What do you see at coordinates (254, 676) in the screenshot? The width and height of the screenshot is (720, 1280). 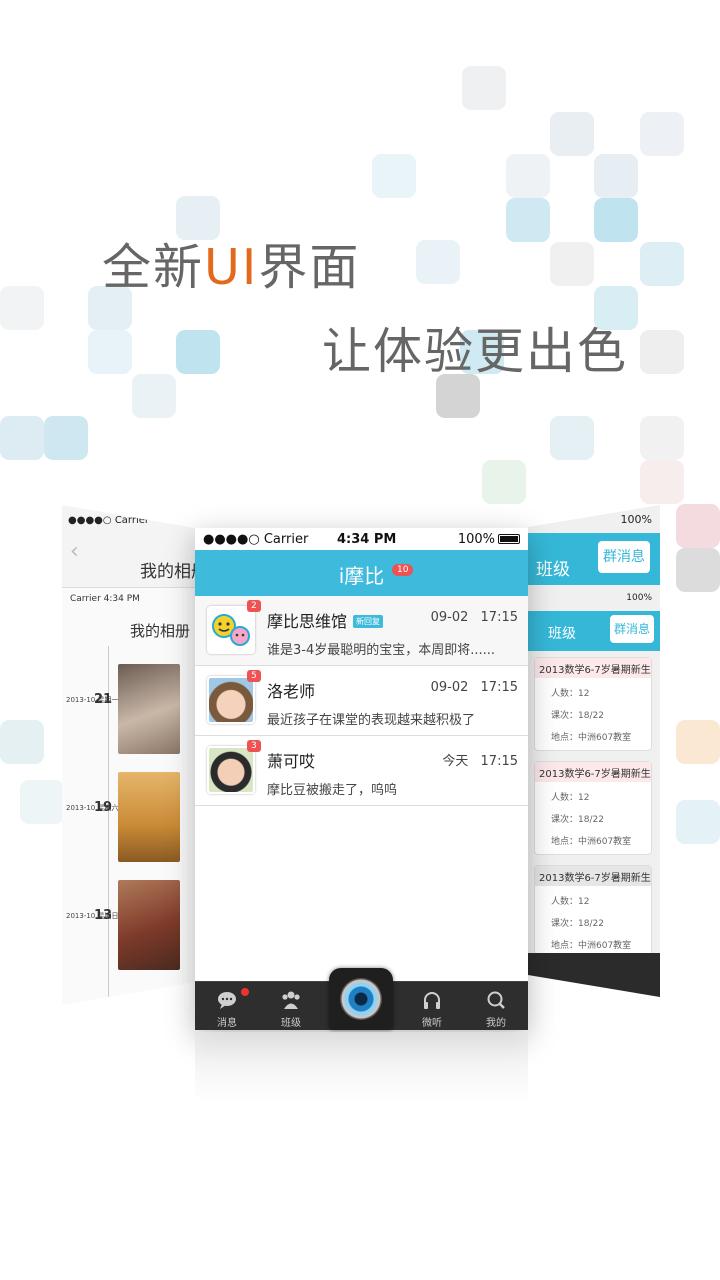 I see `unread-badge: 5` at bounding box center [254, 676].